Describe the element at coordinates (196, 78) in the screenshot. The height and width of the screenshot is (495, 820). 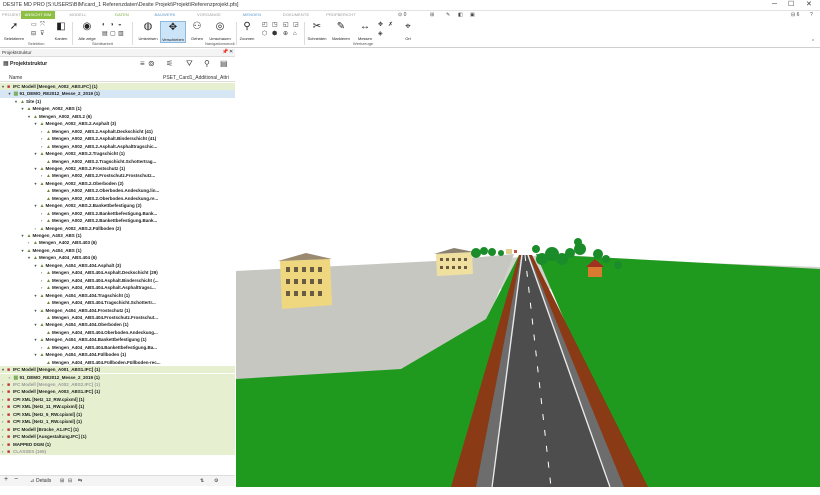
I see `column-pset: PSET_Card1_Additional_Attri` at that location.